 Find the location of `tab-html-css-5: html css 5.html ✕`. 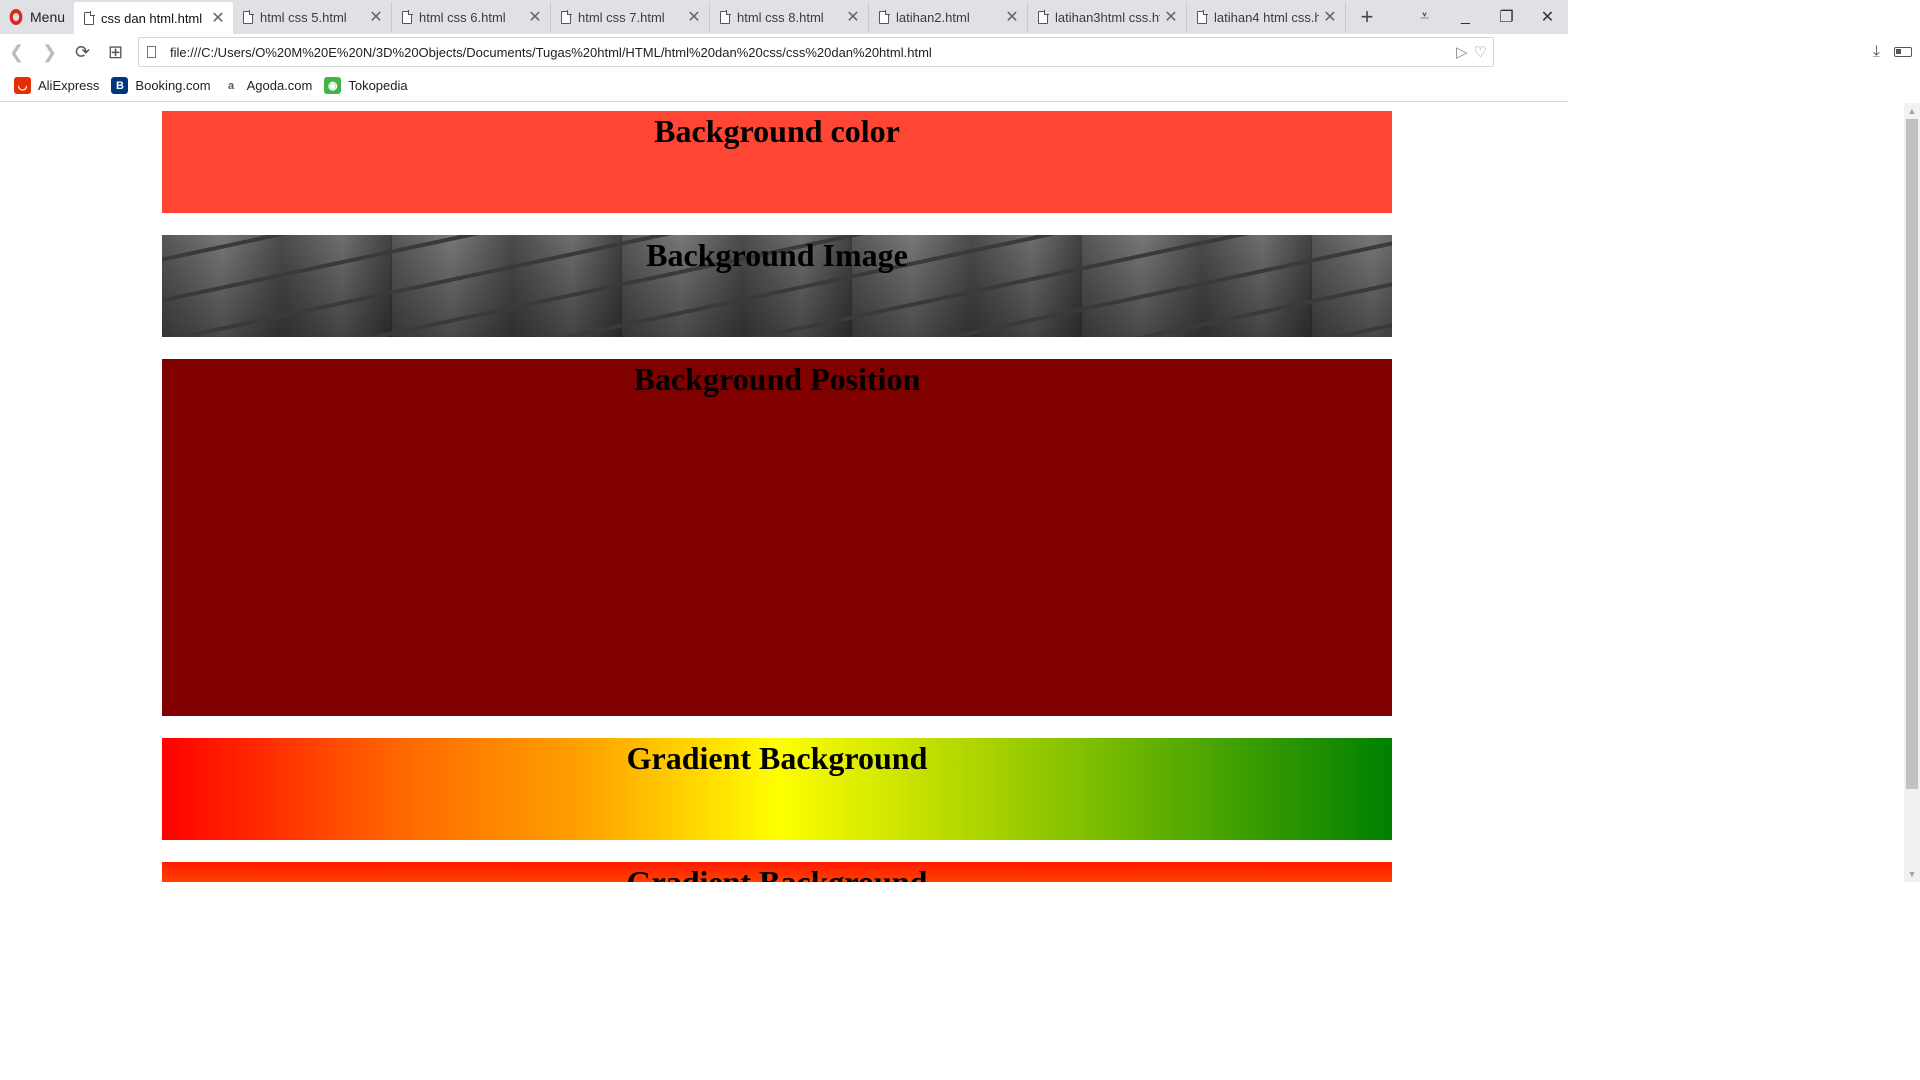

tab-html-css-5: html css 5.html ✕ is located at coordinates (312, 17).